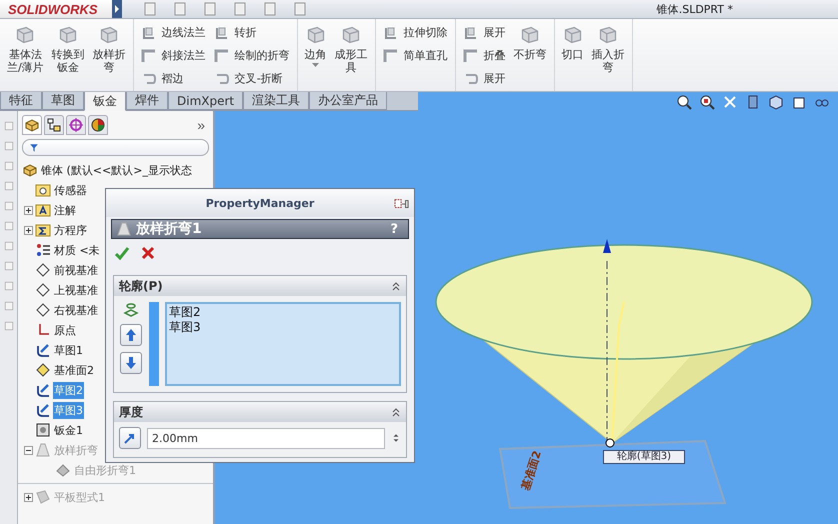 This screenshot has width=838, height=524. I want to click on ribbon-button: 放样折 弯, so click(109, 55).